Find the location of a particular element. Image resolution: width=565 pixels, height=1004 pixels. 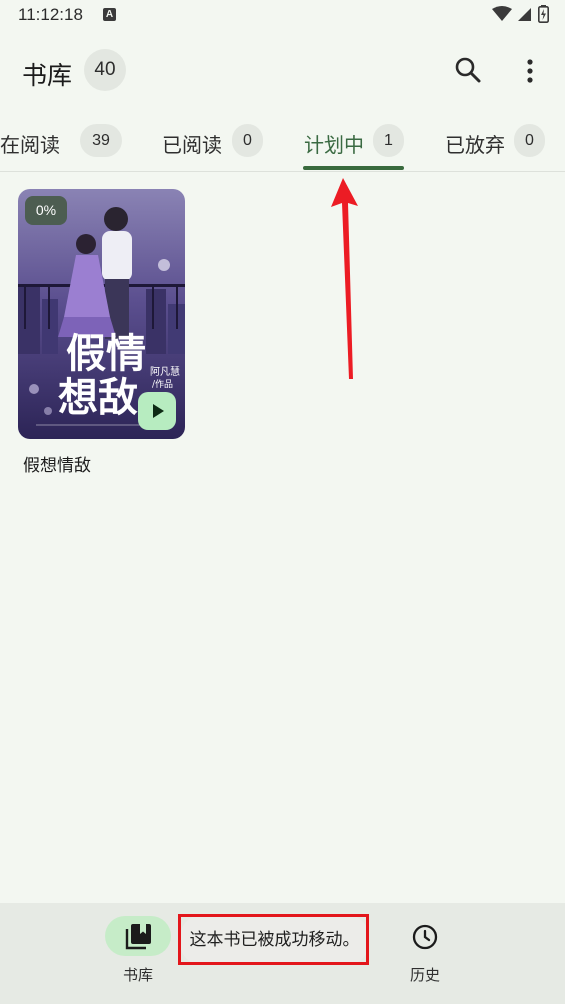

top-app-bar: 书库 40 is located at coordinates (282, 70).